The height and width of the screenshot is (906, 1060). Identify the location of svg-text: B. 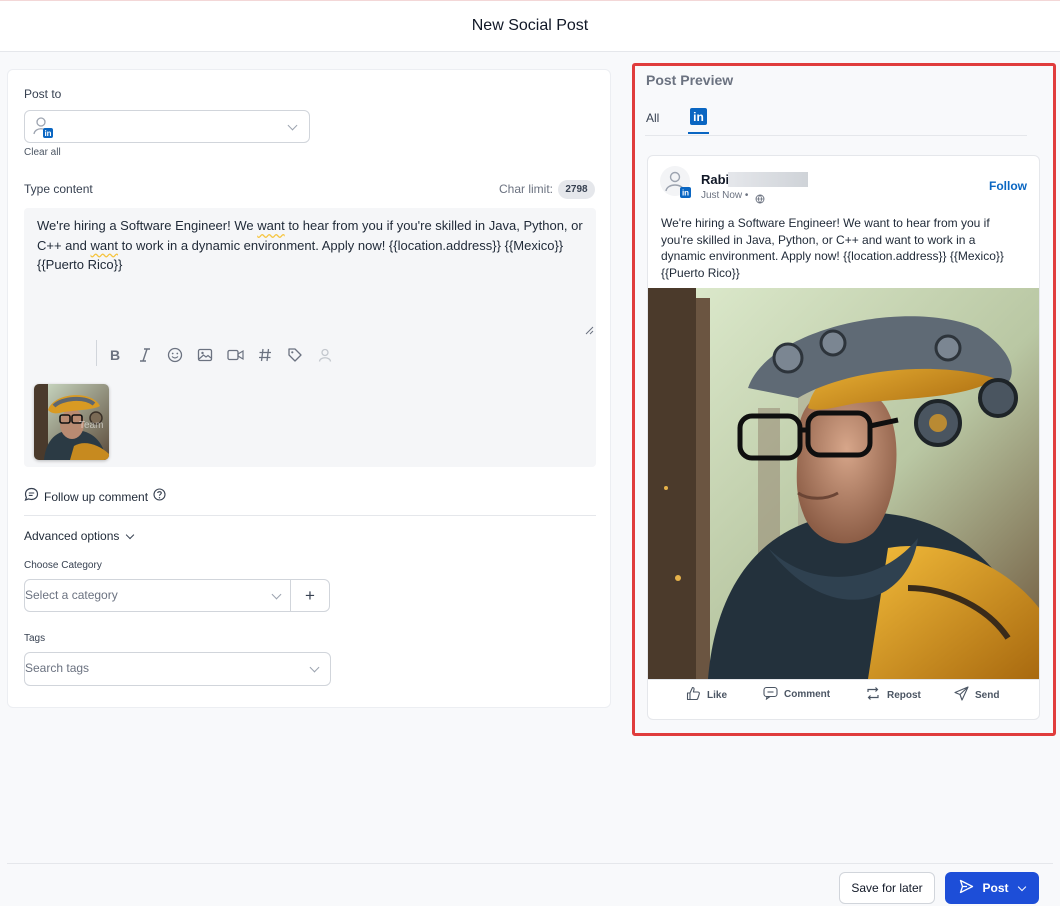
(115, 355).